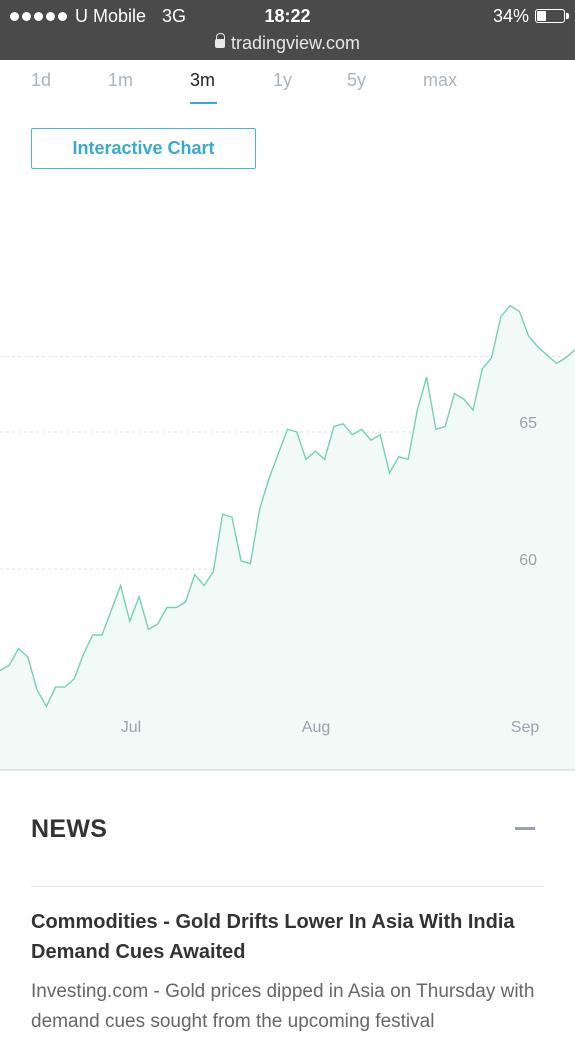 The height and width of the screenshot is (1037, 575). Describe the element at coordinates (552, 16) in the screenshot. I see `battery-icon` at that location.